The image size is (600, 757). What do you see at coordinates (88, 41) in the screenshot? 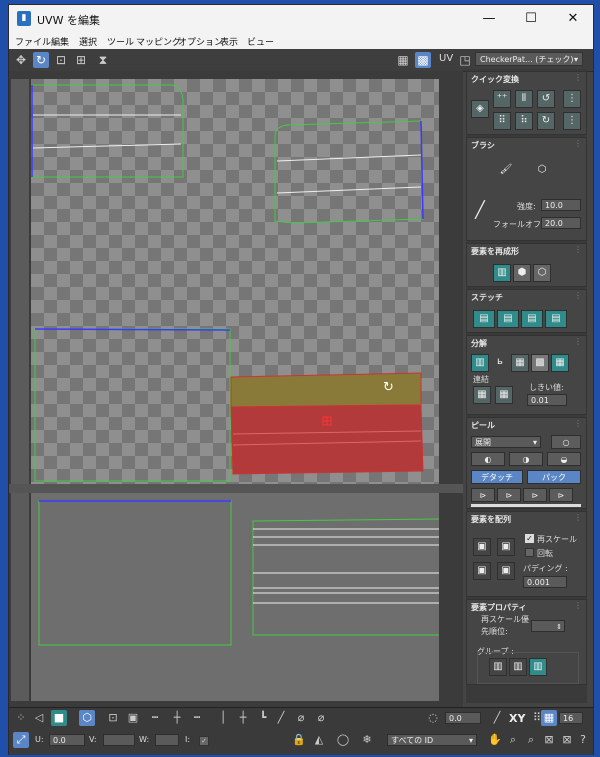
I see `menu-select: 選択` at bounding box center [88, 41].